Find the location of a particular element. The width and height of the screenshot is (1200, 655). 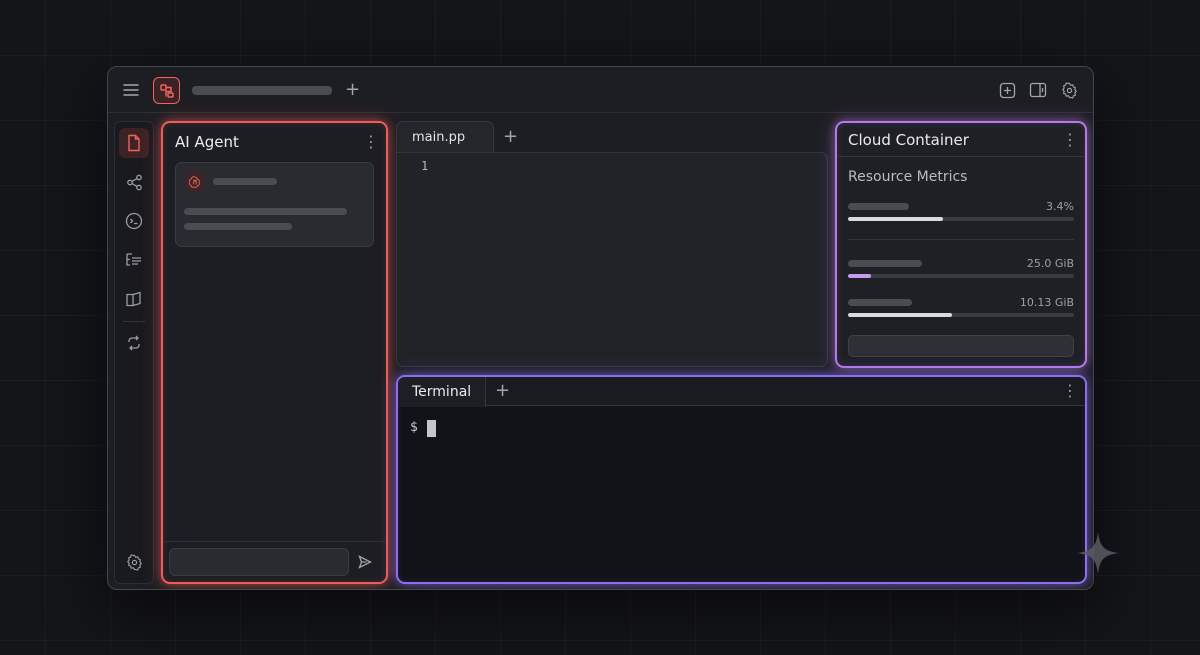

tab-terminal: Terminal is located at coordinates (442, 392).